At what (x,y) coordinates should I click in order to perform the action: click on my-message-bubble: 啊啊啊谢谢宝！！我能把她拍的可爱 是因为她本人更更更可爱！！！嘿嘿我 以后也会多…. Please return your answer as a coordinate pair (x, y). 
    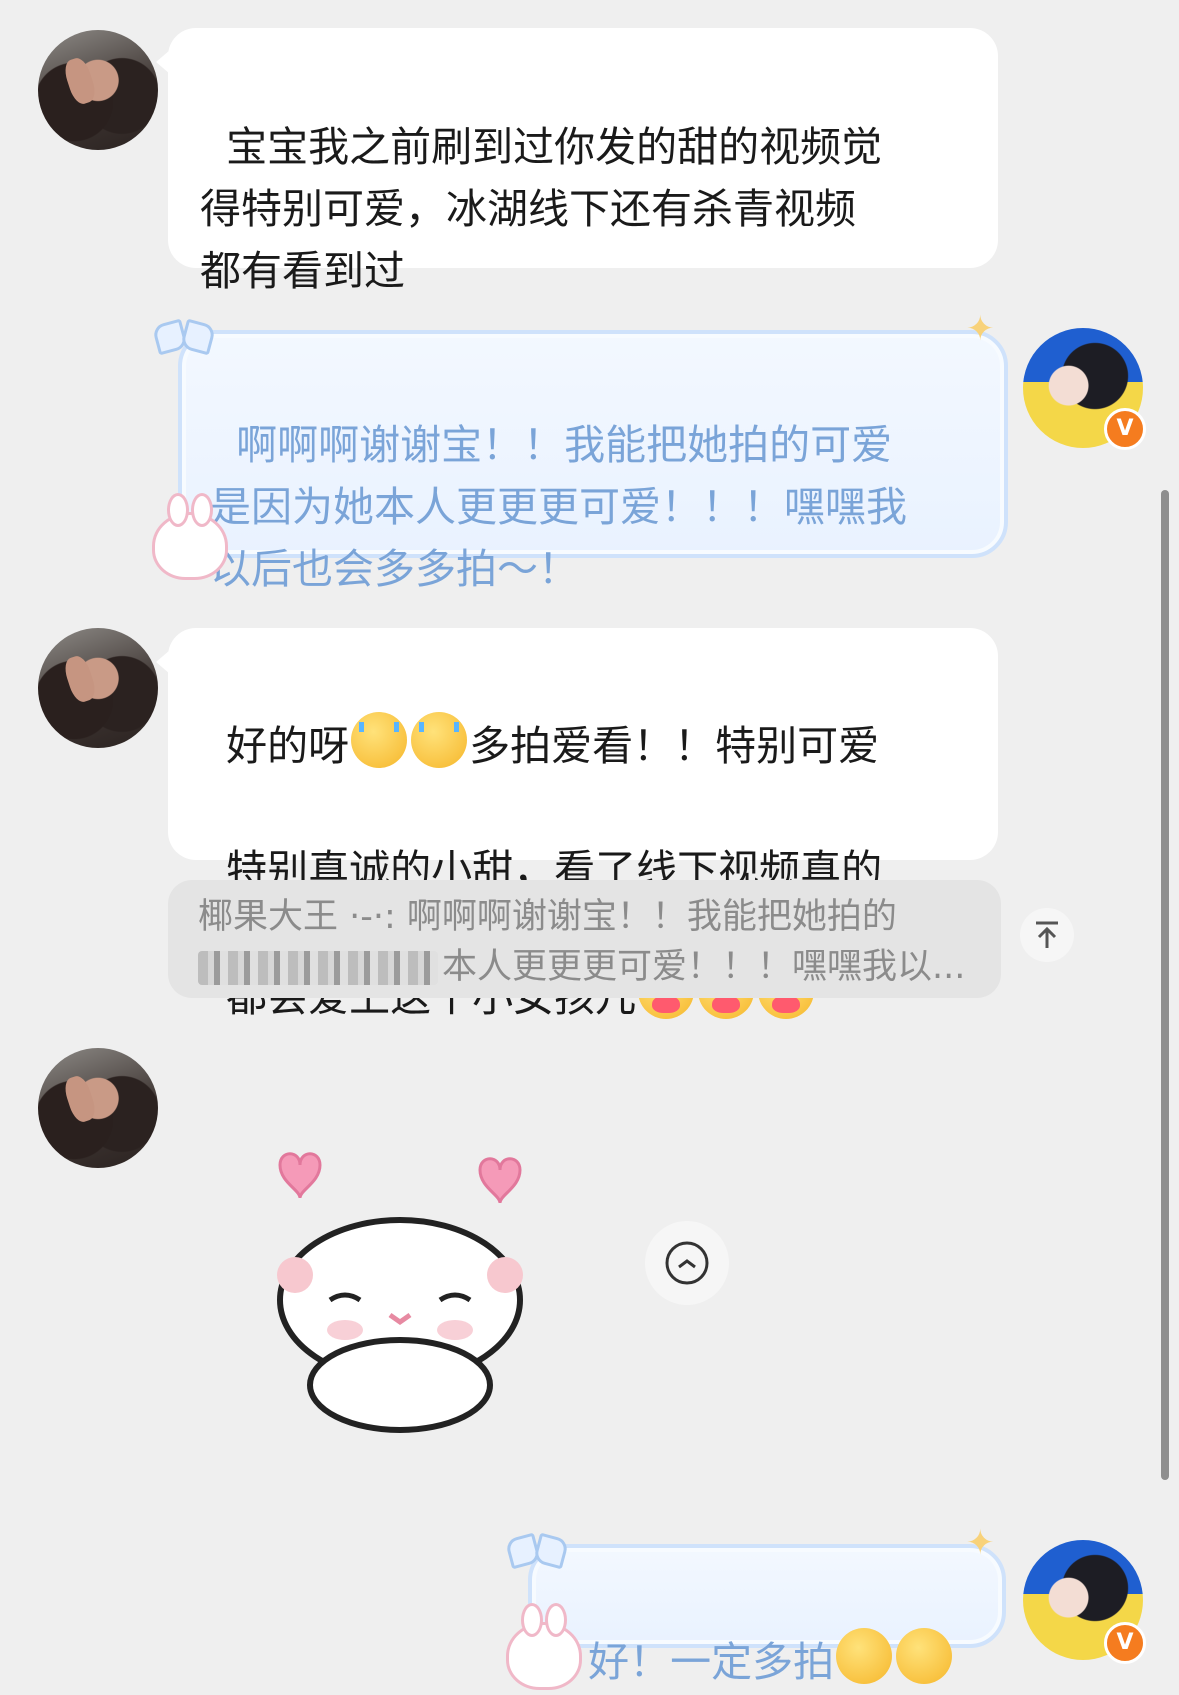
    Looking at the image, I should click on (593, 461).